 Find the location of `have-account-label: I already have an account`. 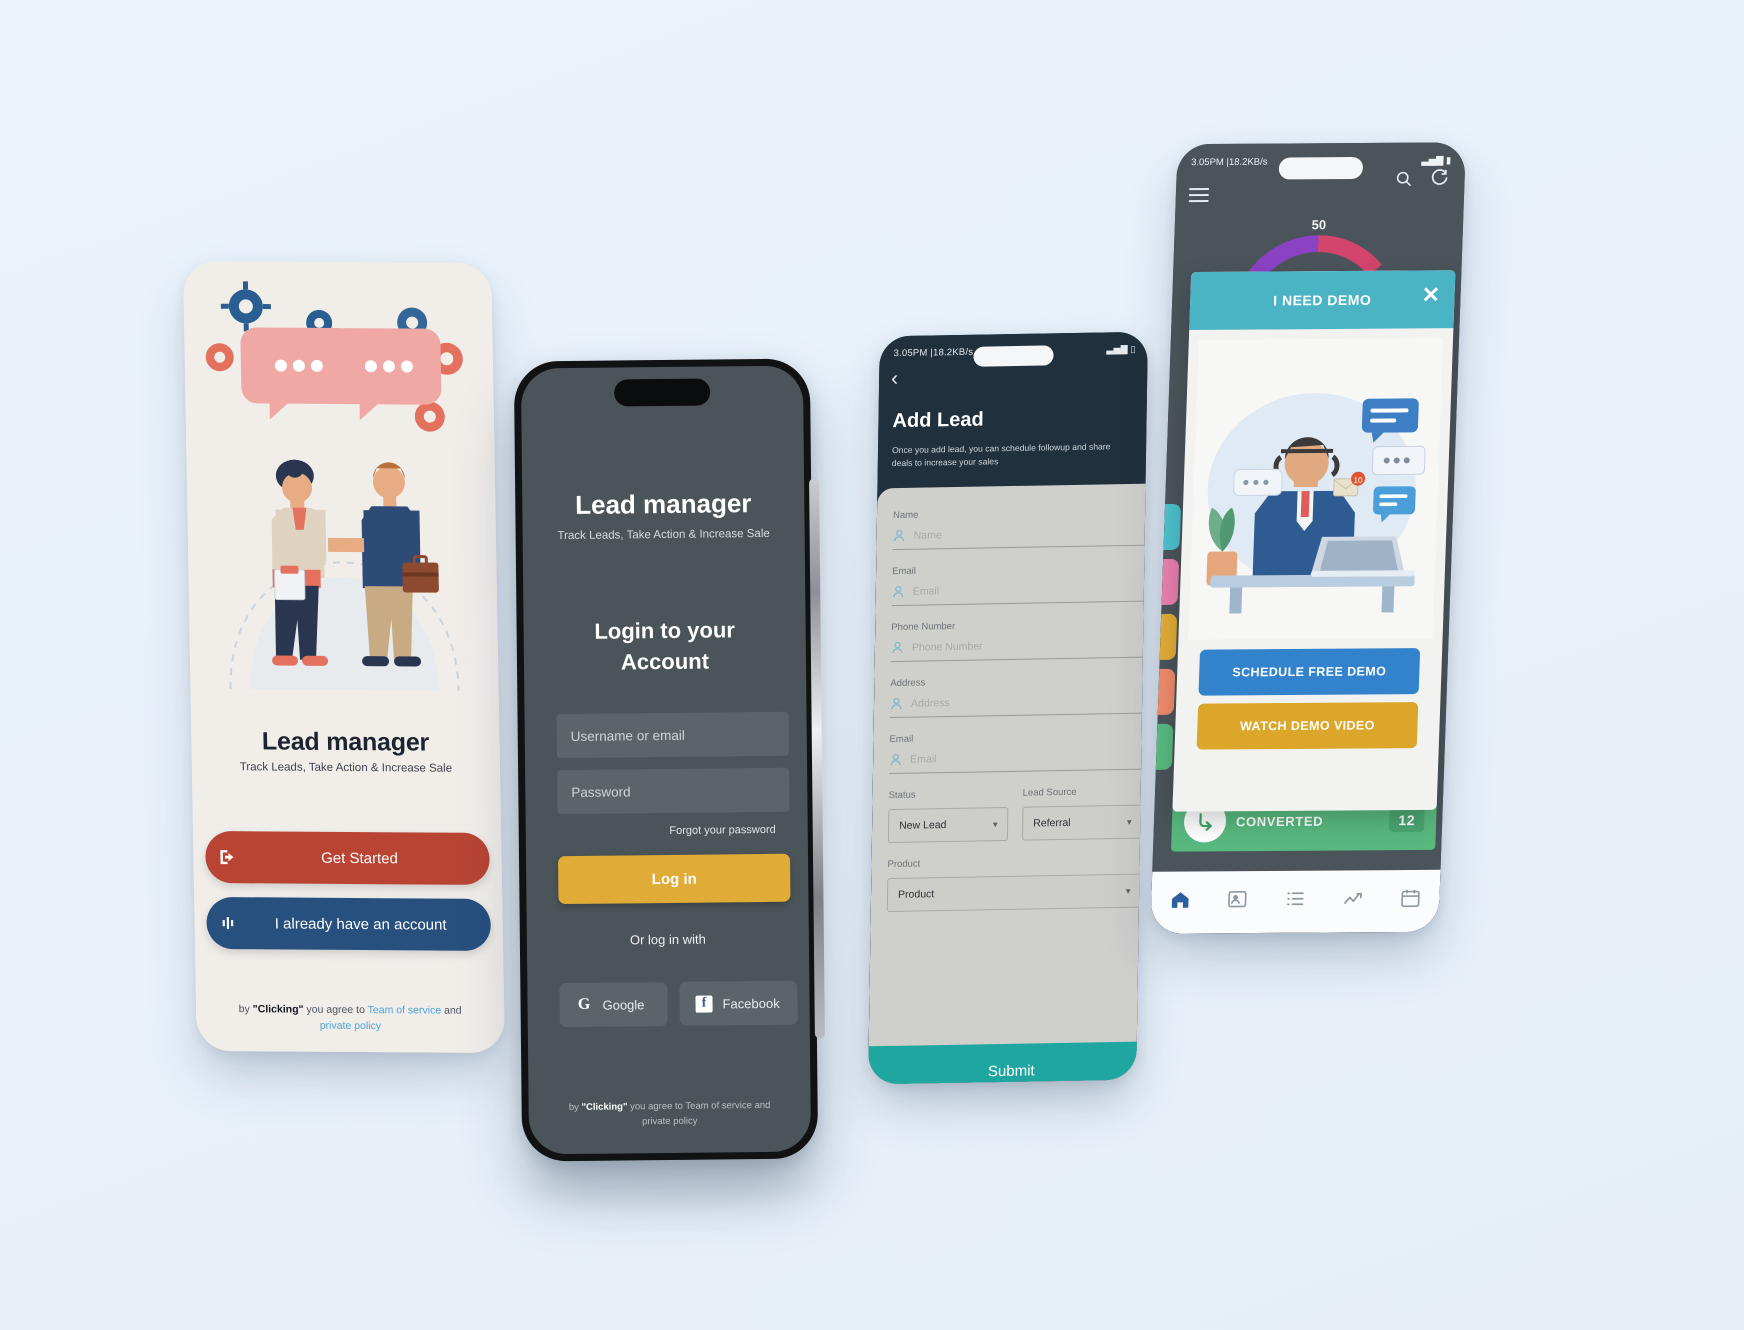

have-account-label: I already have an account is located at coordinates (360, 924).